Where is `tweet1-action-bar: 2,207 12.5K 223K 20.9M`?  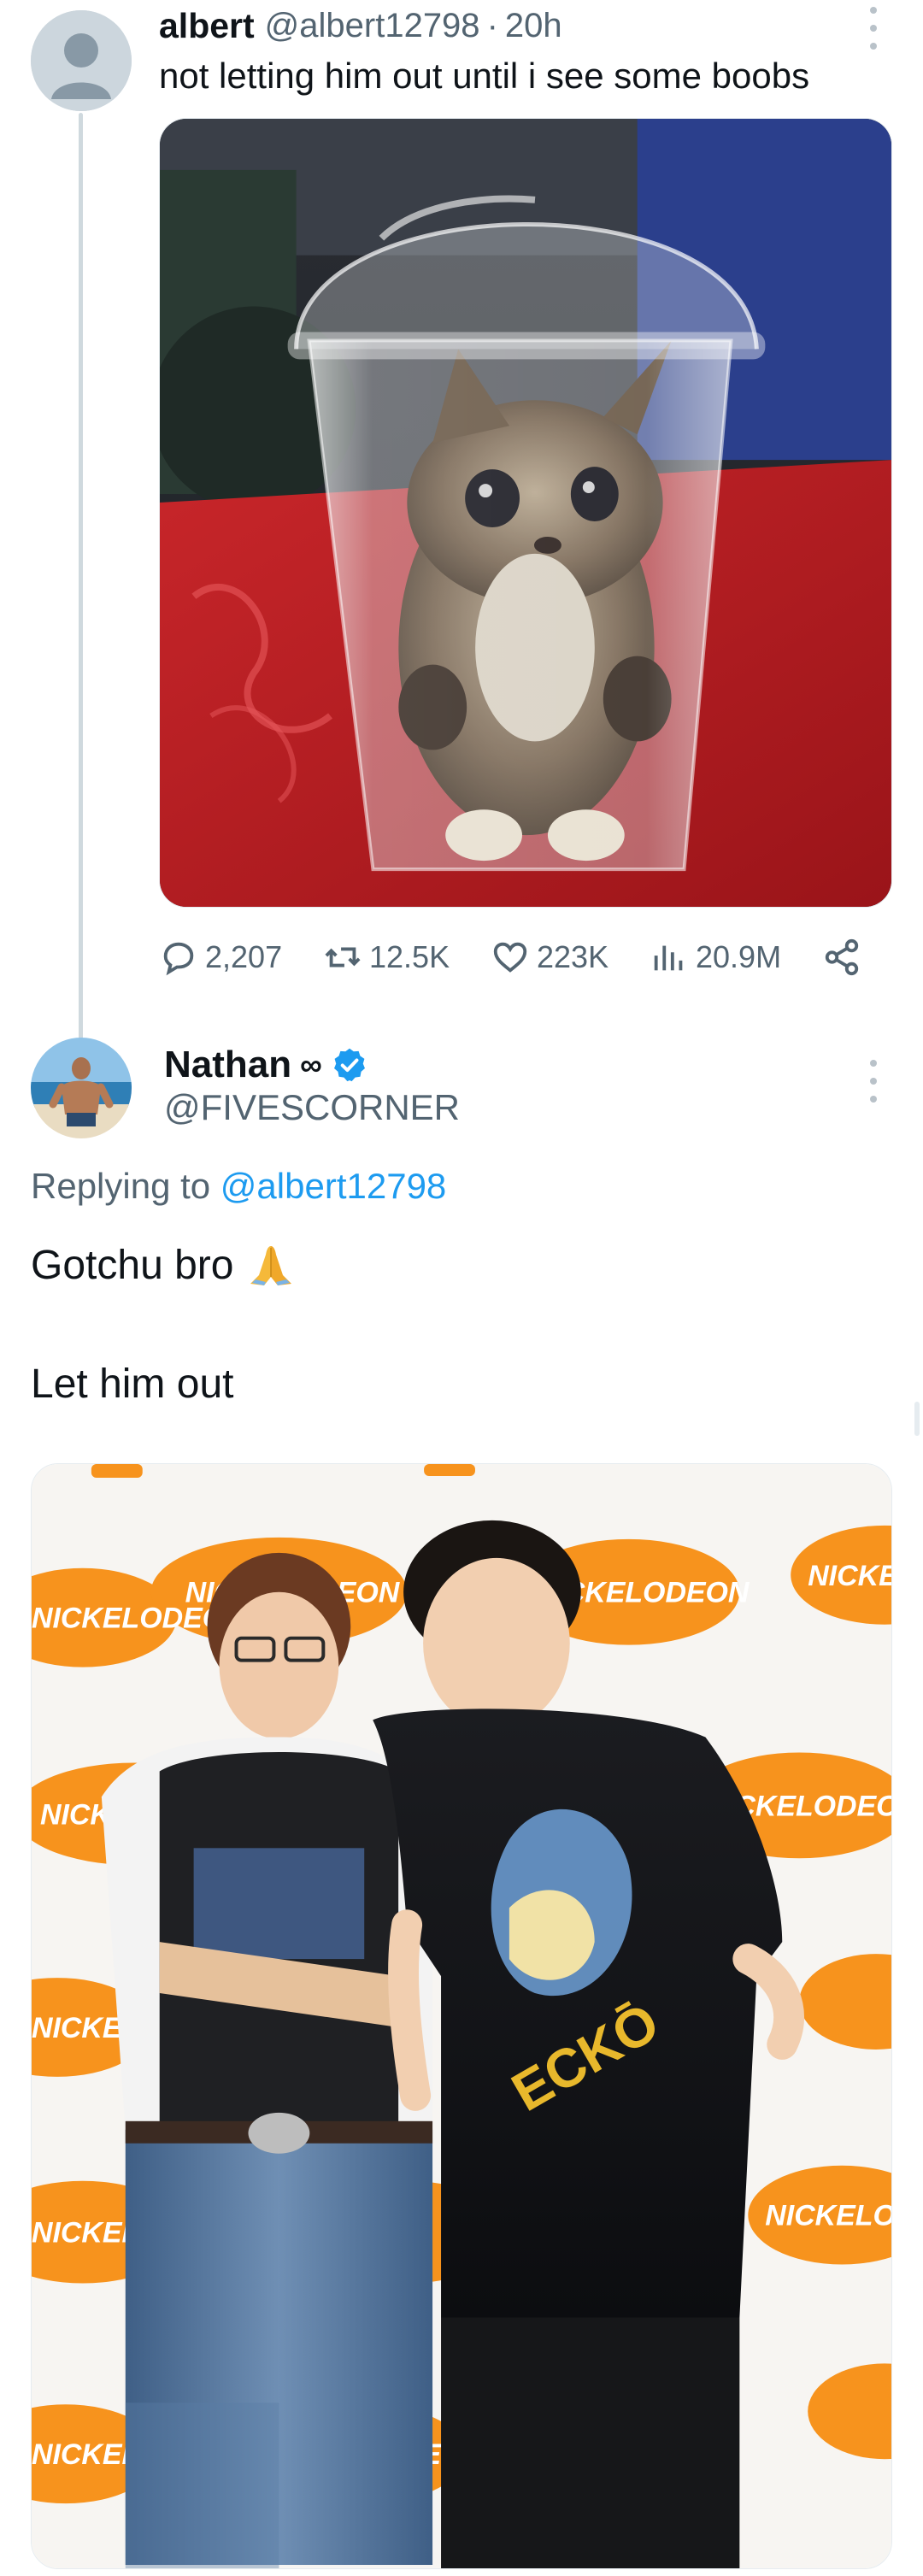 tweet1-action-bar: 2,207 12.5K 223K 20.9M is located at coordinates (513, 957).